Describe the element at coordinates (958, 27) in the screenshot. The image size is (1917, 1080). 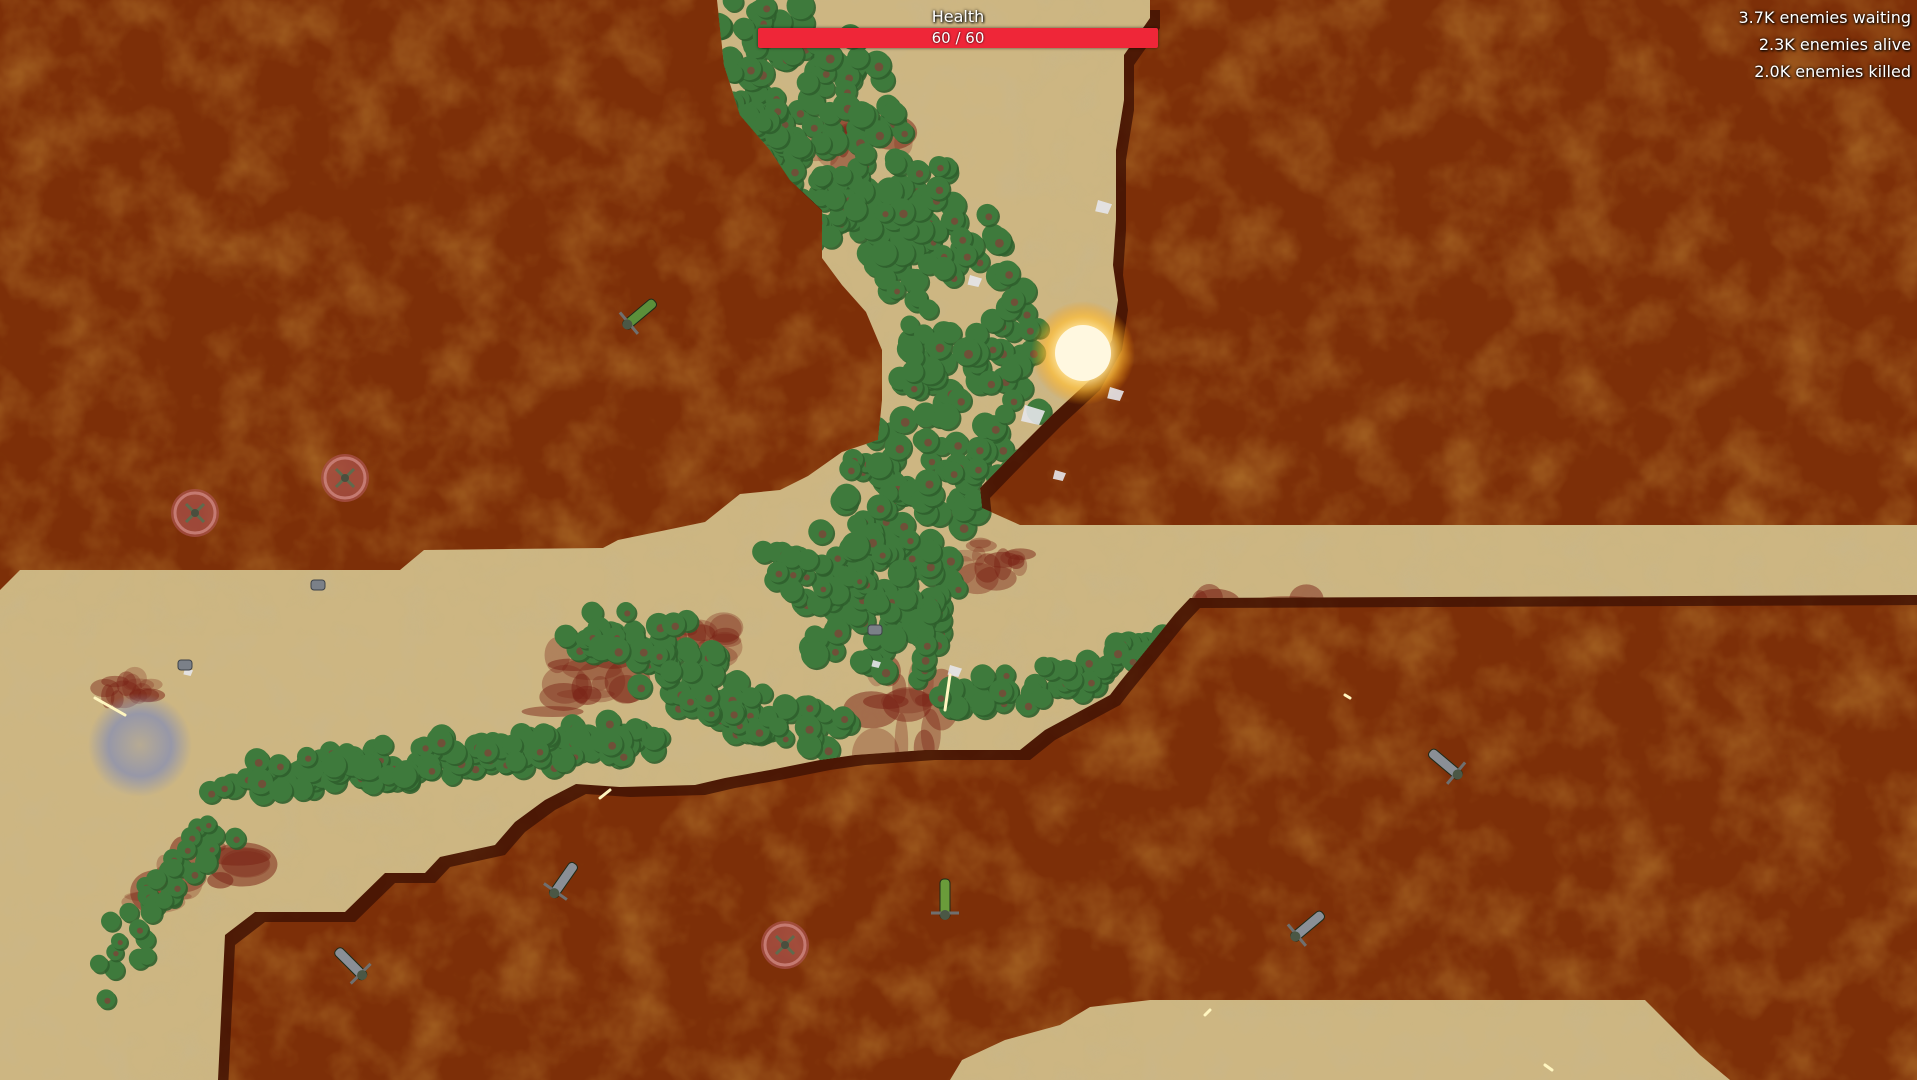
I see `health-panel: Health 60 / 60` at that location.